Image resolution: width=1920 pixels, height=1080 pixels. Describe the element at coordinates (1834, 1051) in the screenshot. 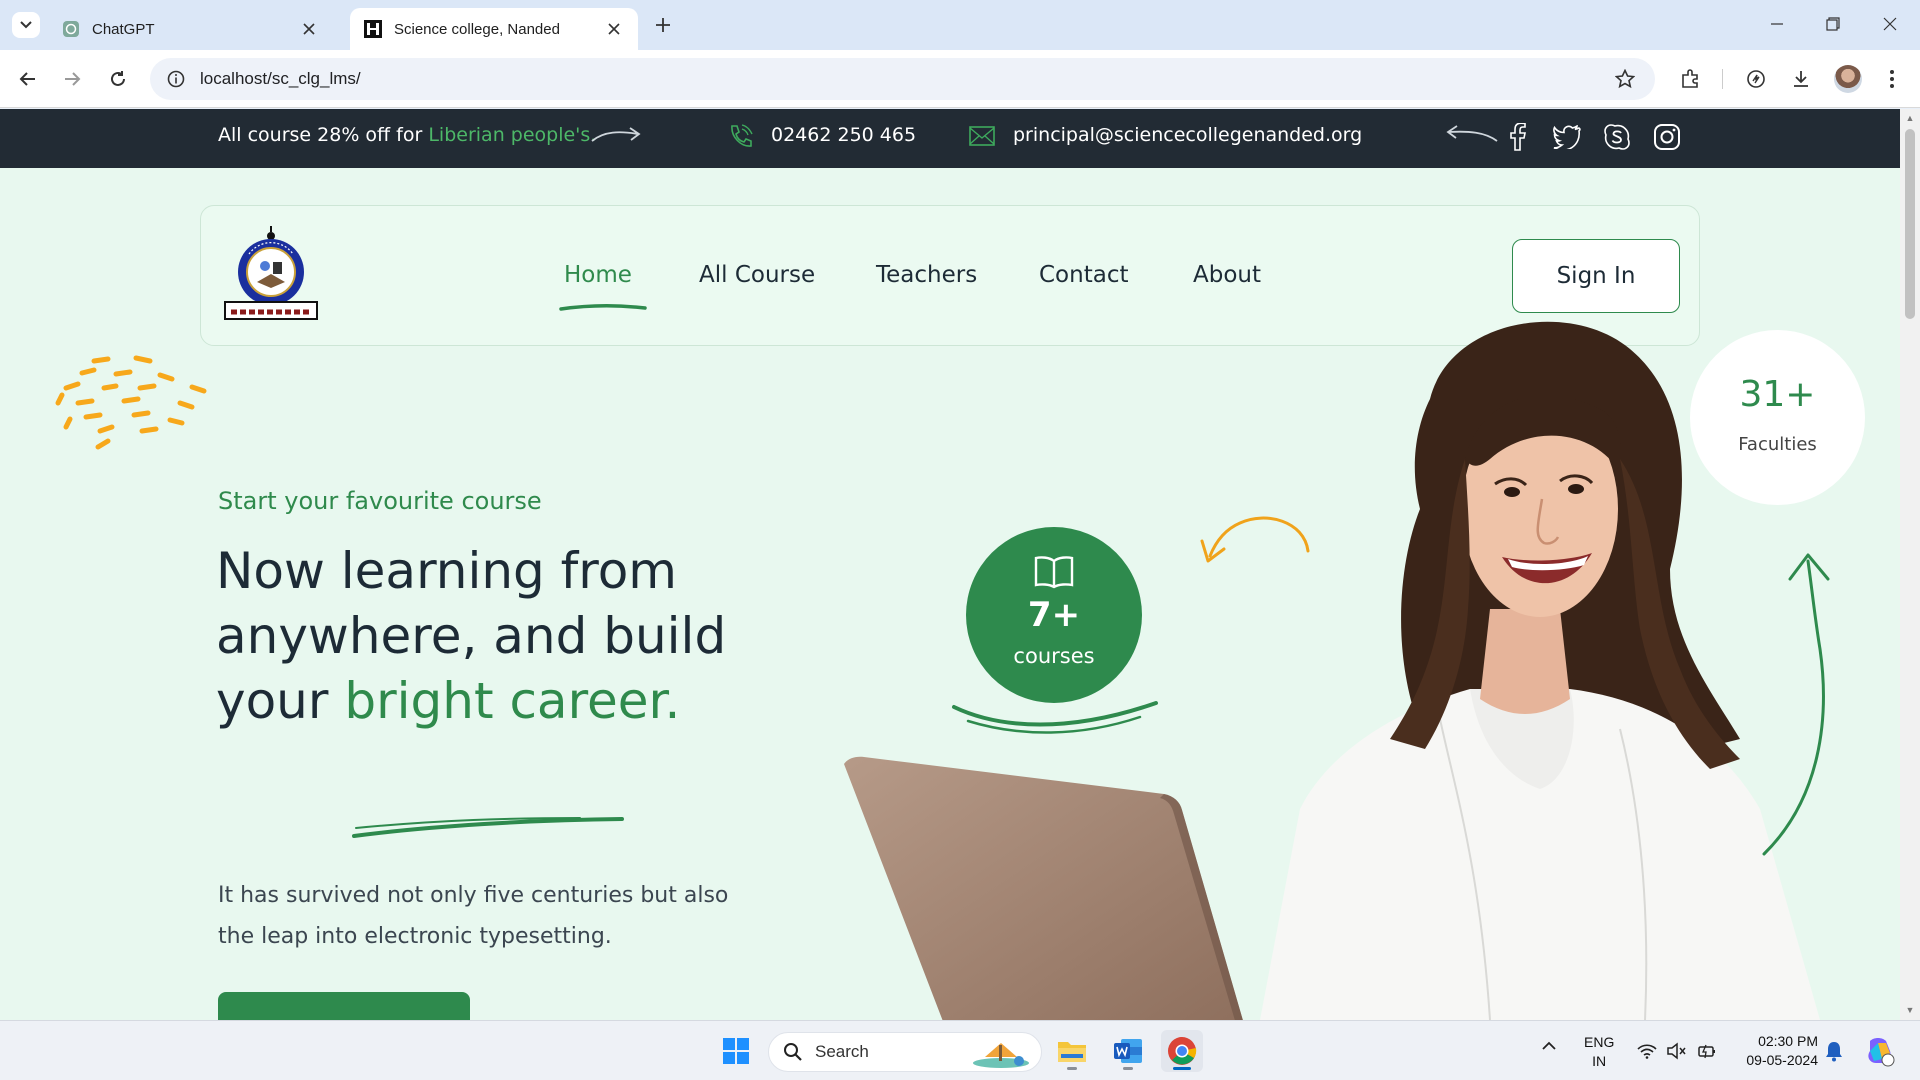

I see `notification-bell-icon` at that location.